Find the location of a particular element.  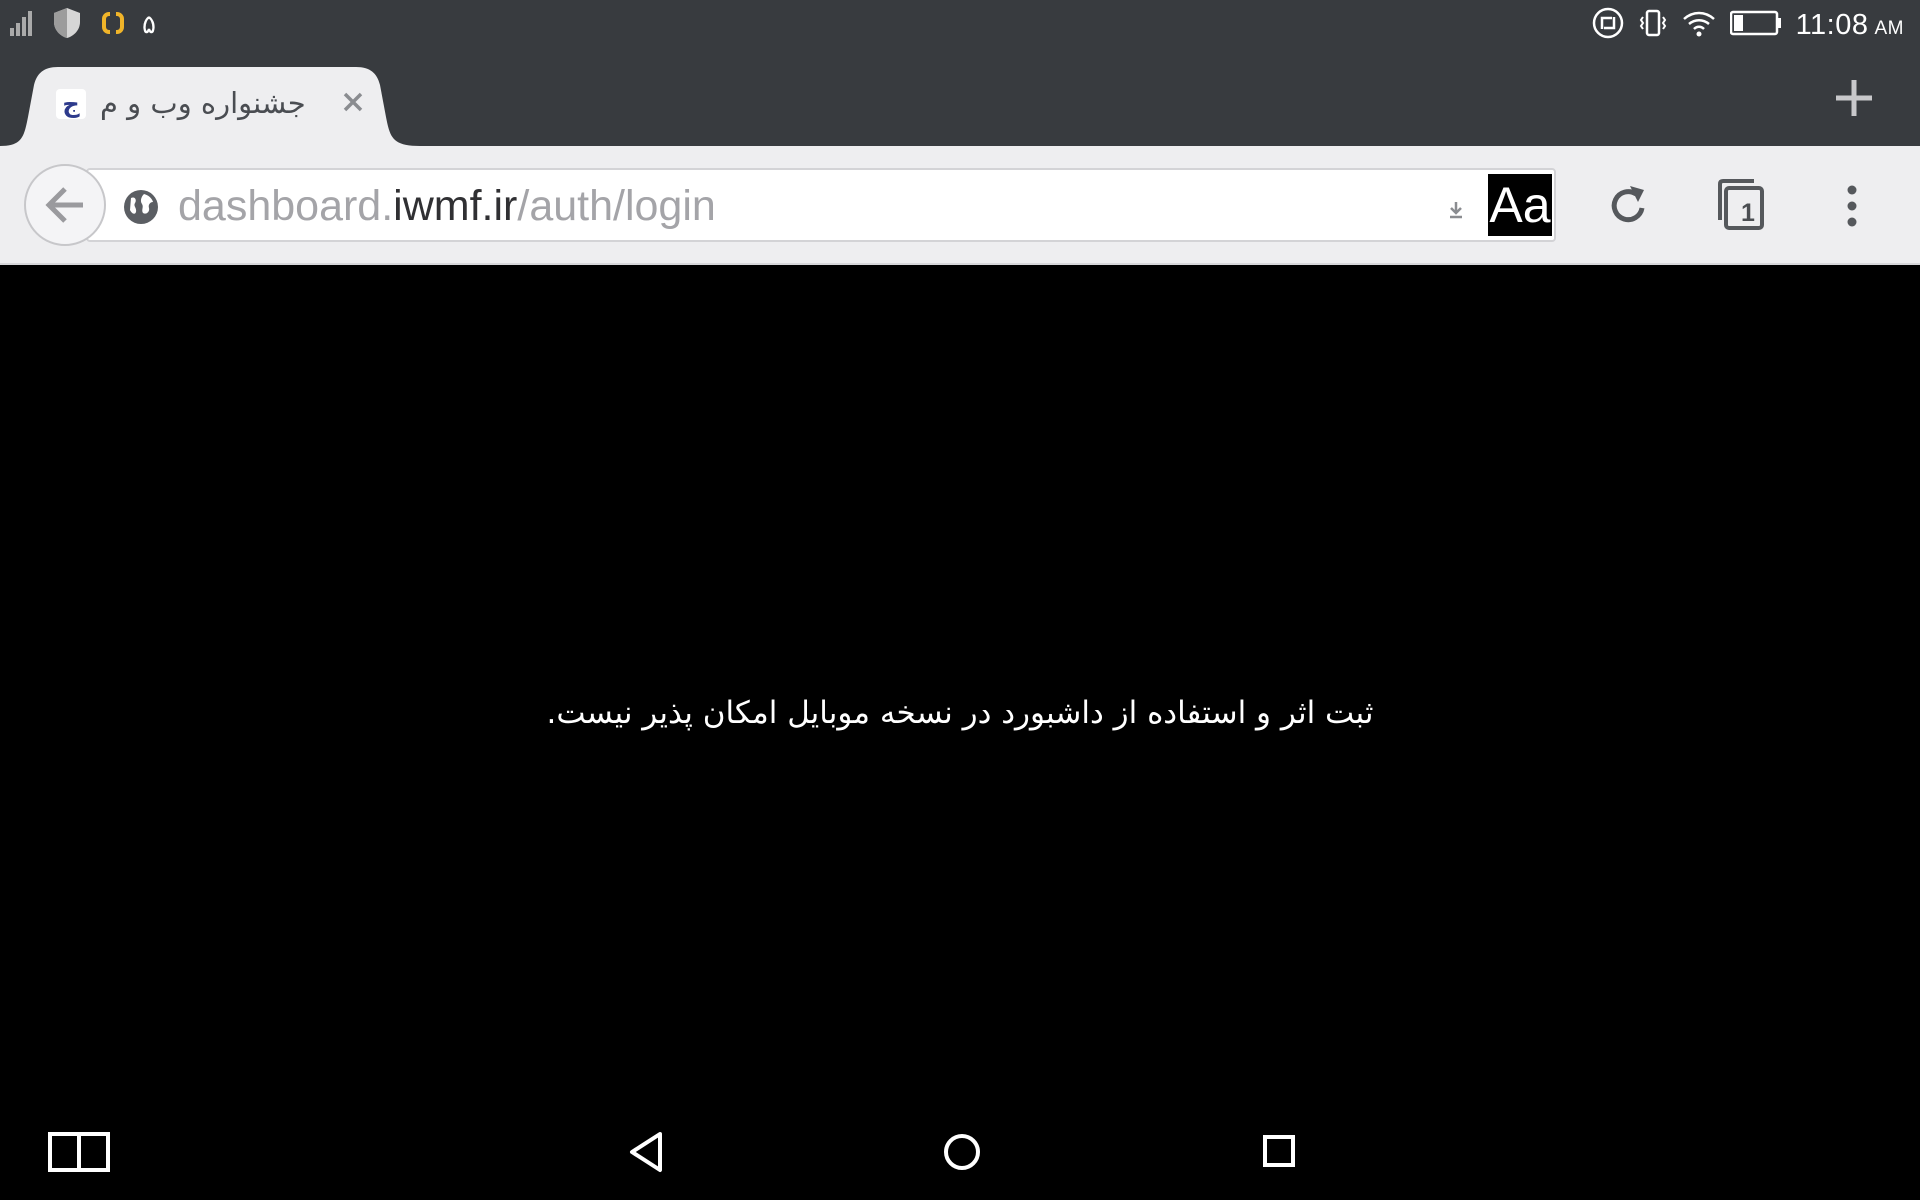

tab-strip: ج جشنواره وب و م is located at coordinates (960, 98).